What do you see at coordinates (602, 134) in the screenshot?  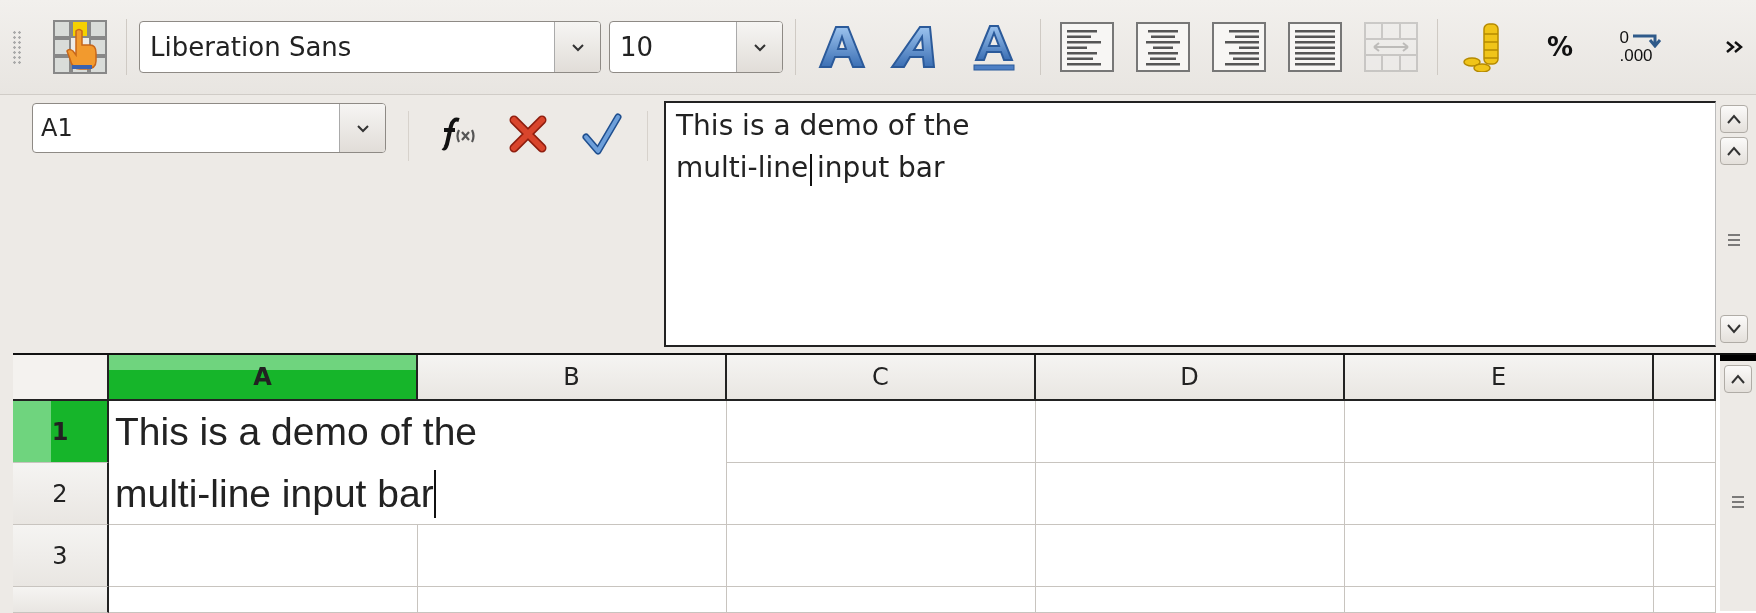 I see `checkmark-icon` at bounding box center [602, 134].